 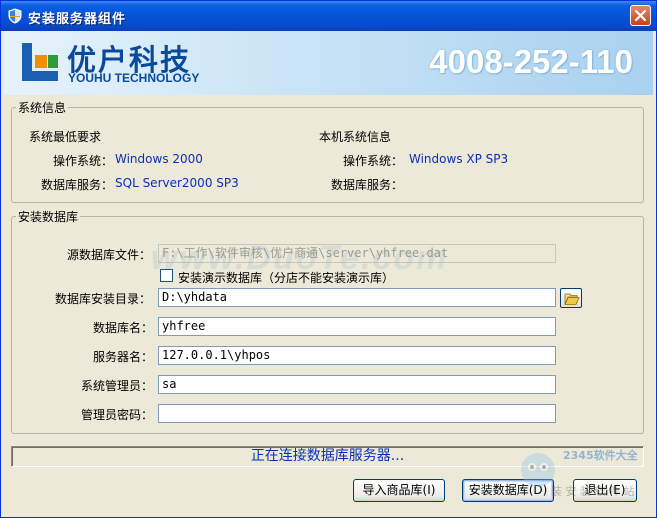 What do you see at coordinates (109, 255) in the screenshot?
I see `source-db-label: 源数据库文件：` at bounding box center [109, 255].